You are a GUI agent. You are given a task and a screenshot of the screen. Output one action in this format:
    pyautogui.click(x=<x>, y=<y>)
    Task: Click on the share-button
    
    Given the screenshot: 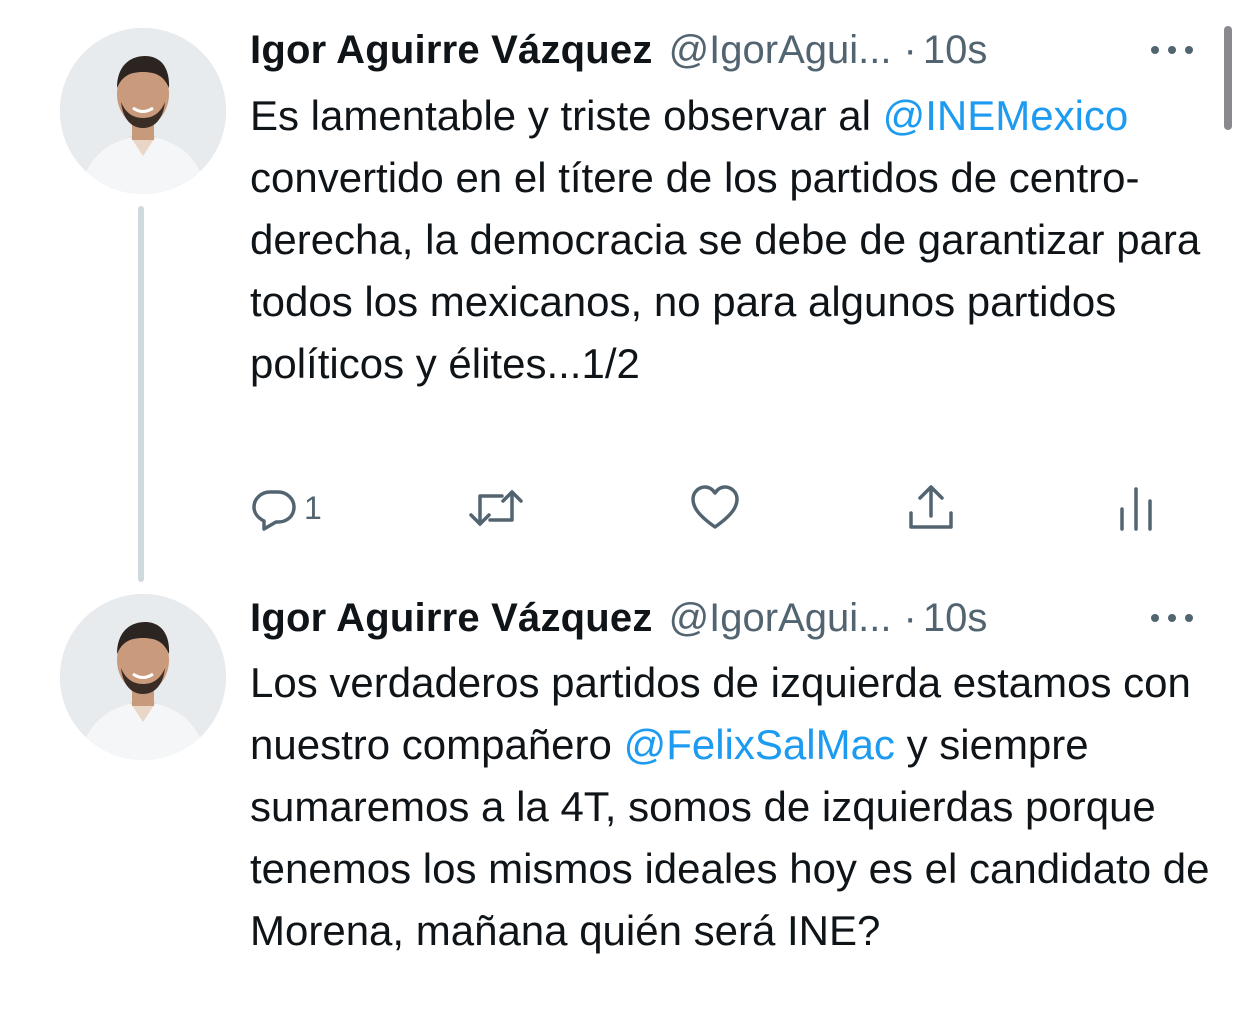 What is the action you would take?
    pyautogui.click(x=931, y=508)
    